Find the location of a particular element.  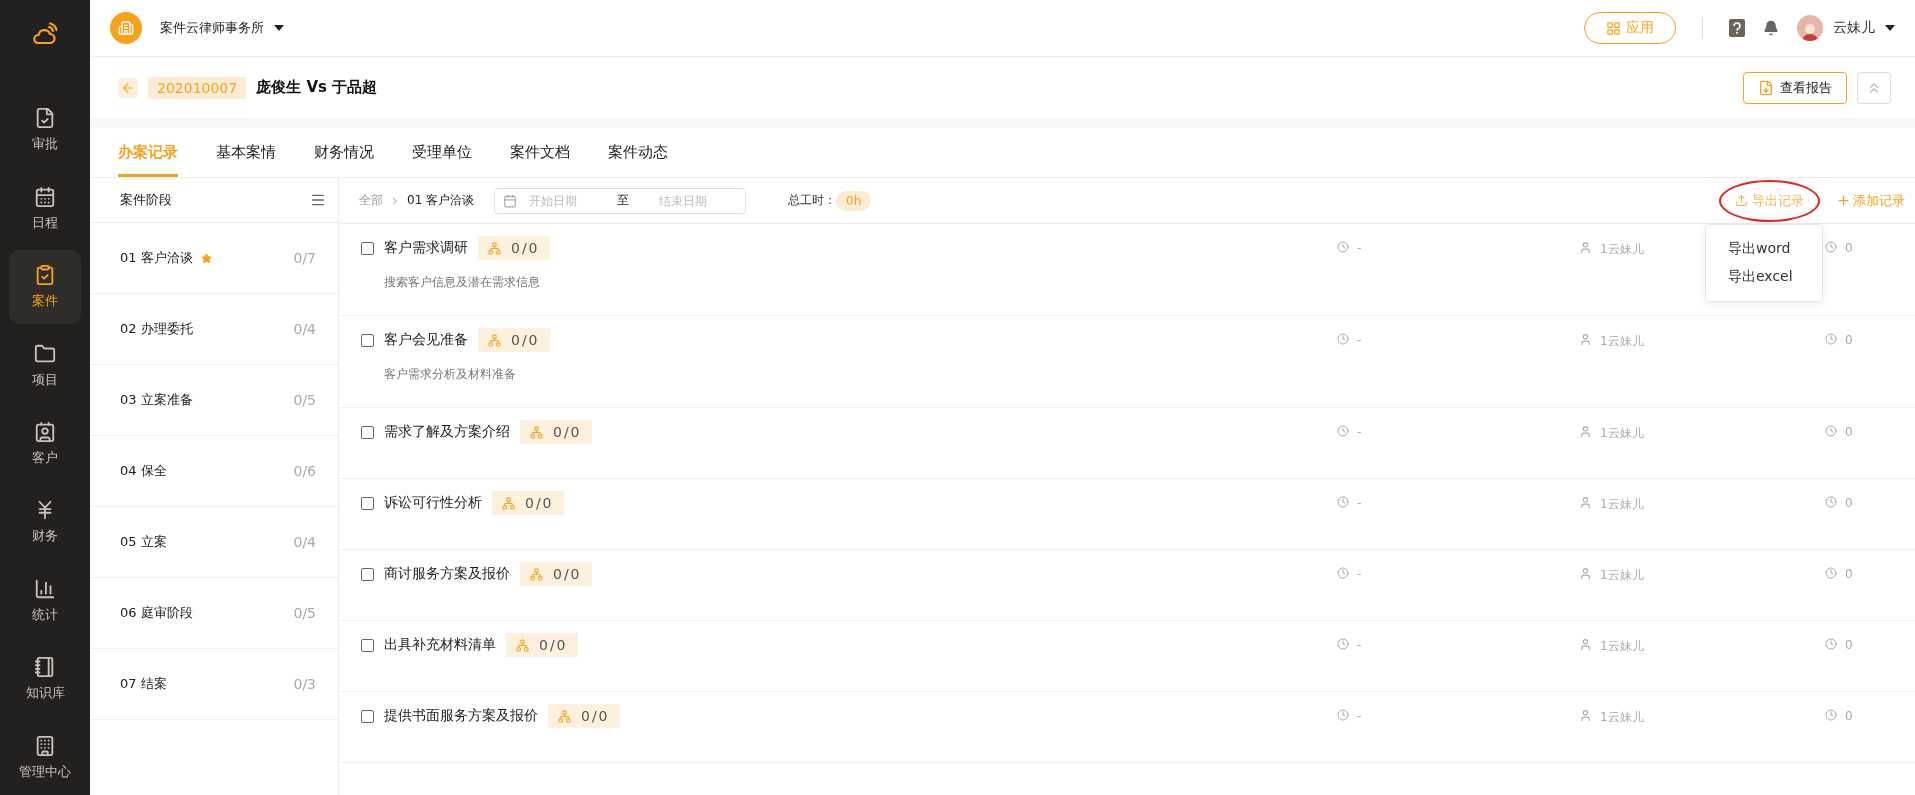

grid-icon is located at coordinates (1613, 28).